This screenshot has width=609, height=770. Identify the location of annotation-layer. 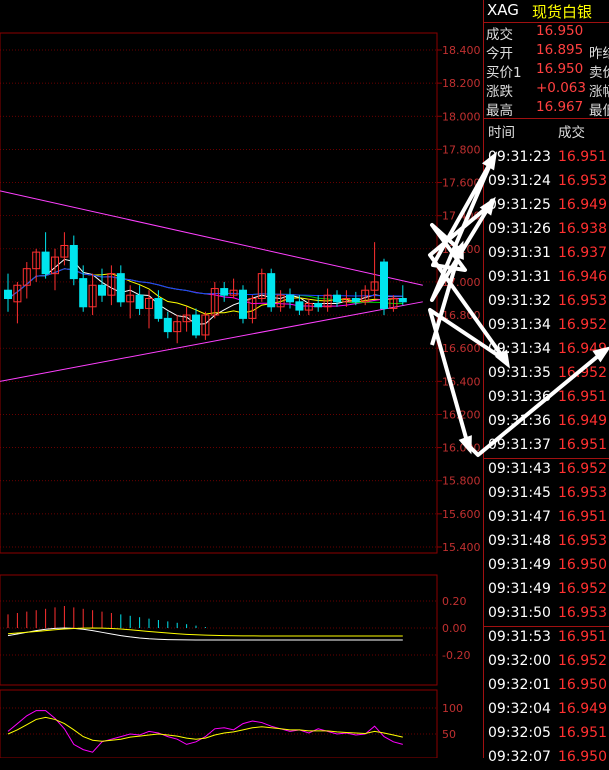
(518, 304).